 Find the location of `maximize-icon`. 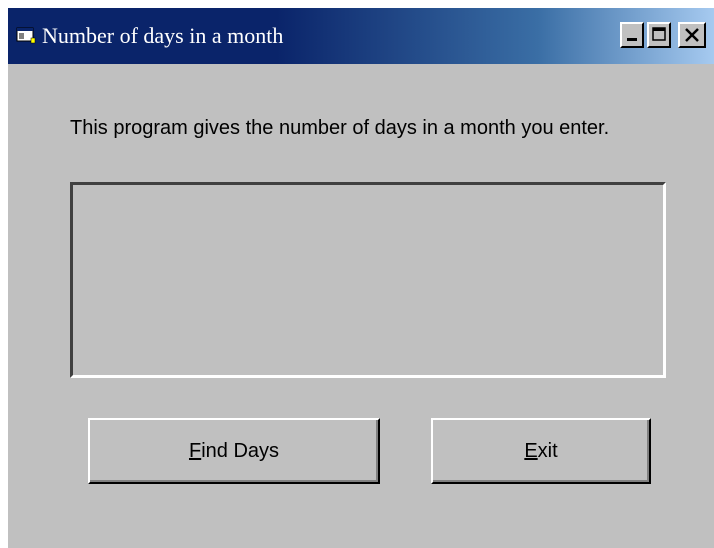

maximize-icon is located at coordinates (659, 34).